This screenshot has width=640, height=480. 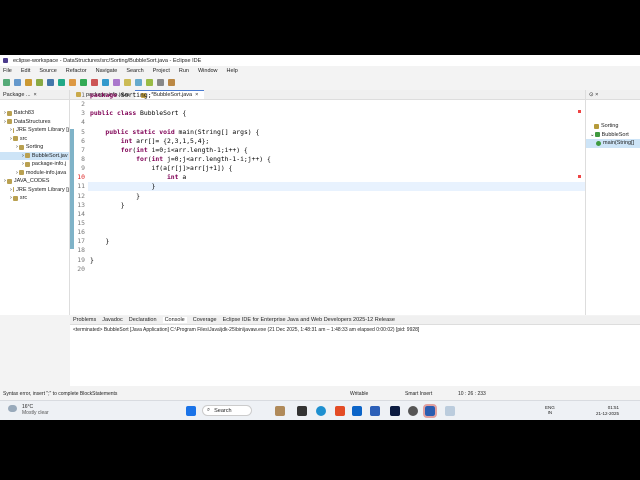 I want to click on code-line: 20, so click(x=327, y=269).